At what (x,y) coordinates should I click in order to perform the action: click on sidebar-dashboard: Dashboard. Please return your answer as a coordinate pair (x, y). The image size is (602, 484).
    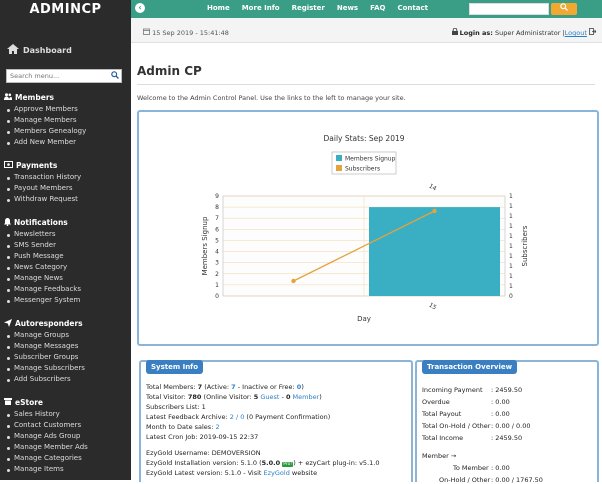
    Looking at the image, I should click on (39, 50).